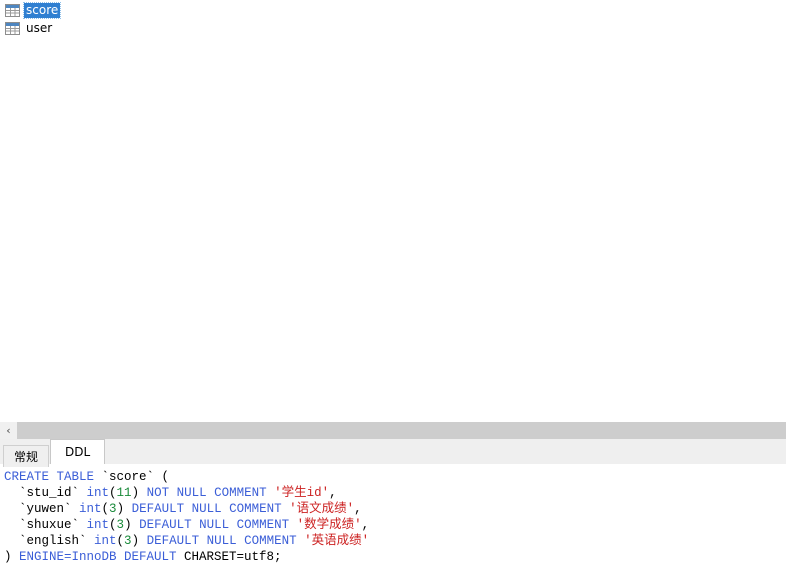 The height and width of the screenshot is (577, 786). Describe the element at coordinates (39, 28) in the screenshot. I see `tree-item-label: user` at that location.